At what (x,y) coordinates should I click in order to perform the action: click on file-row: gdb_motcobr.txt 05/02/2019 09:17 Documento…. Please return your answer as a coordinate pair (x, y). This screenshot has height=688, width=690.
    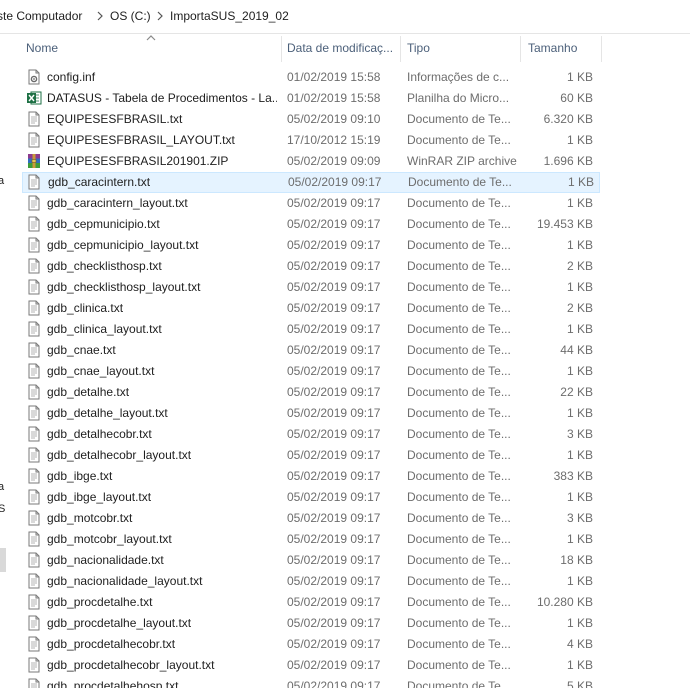
    Looking at the image, I should click on (311, 518).